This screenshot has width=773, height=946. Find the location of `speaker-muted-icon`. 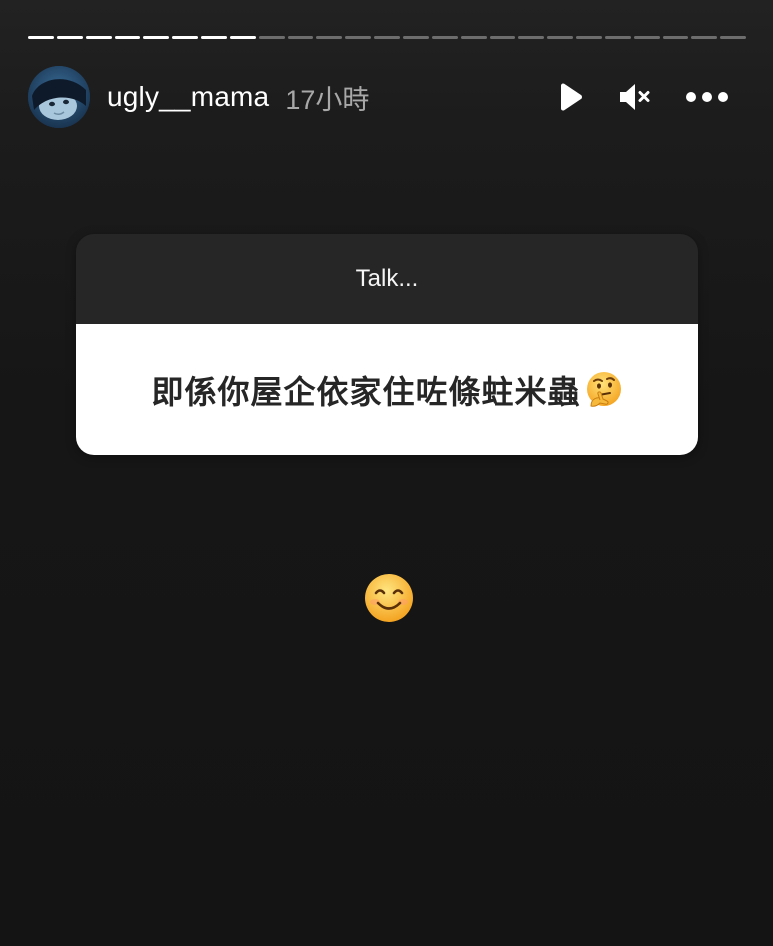

speaker-muted-icon is located at coordinates (635, 97).